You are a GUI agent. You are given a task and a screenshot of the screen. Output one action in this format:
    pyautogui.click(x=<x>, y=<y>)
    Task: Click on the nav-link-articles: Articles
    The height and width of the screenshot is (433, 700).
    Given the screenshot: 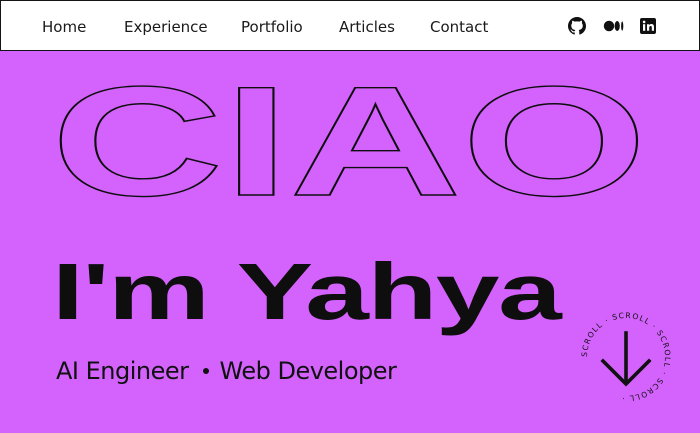 What is the action you would take?
    pyautogui.click(x=367, y=27)
    